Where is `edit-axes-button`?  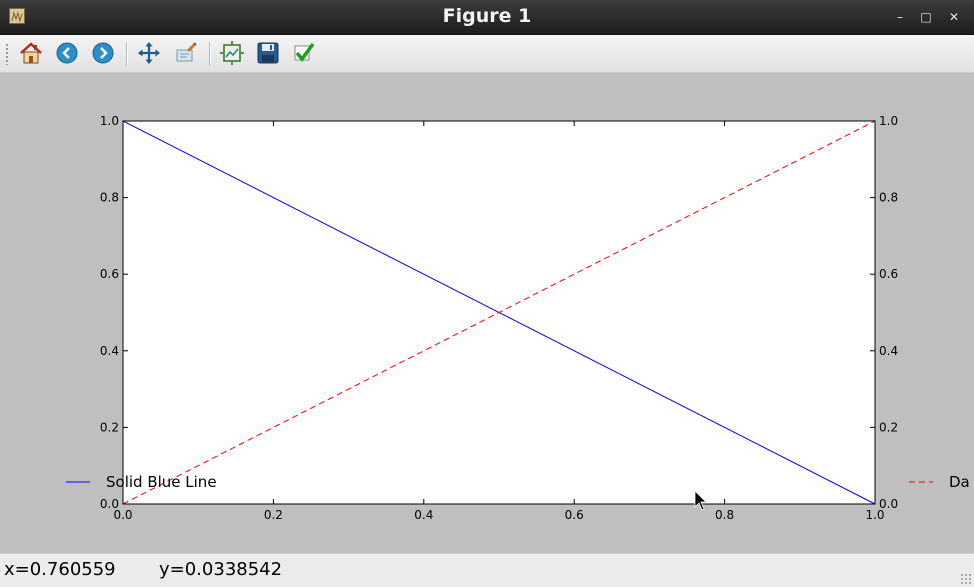 edit-axes-button is located at coordinates (304, 53).